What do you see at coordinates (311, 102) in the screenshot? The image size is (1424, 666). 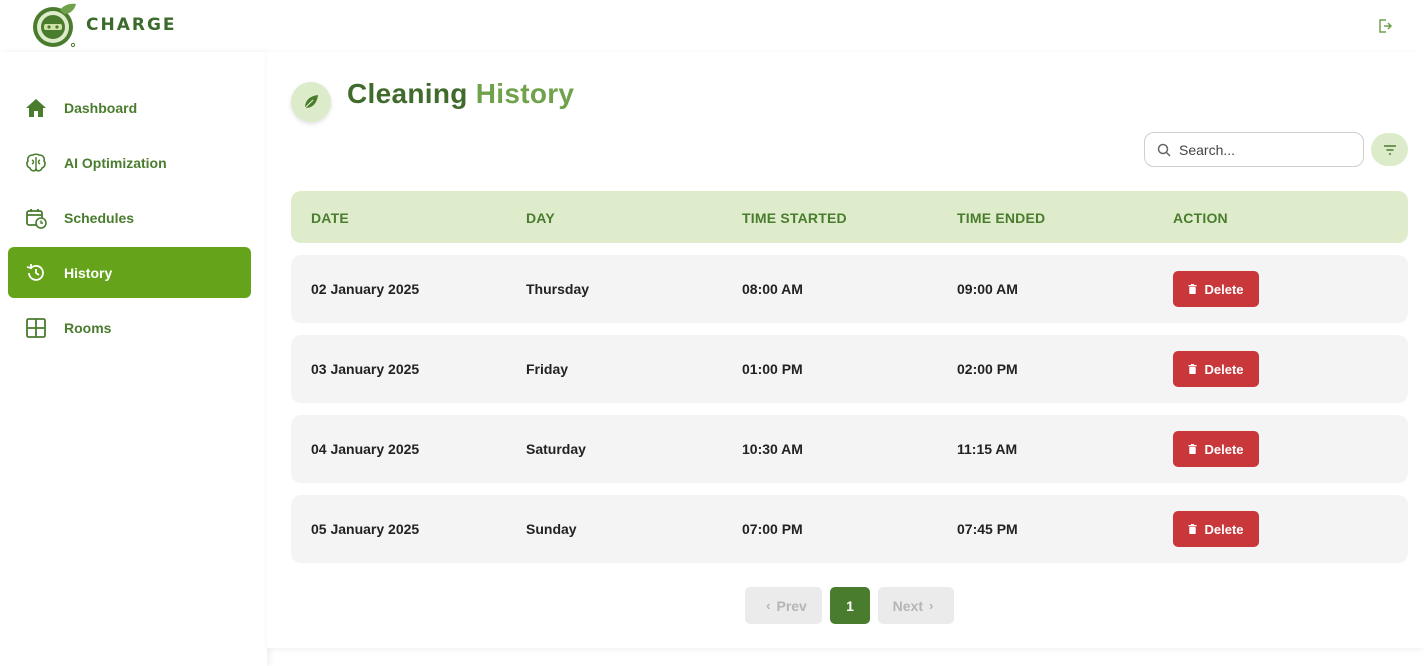 I see `leaf-icon` at bounding box center [311, 102].